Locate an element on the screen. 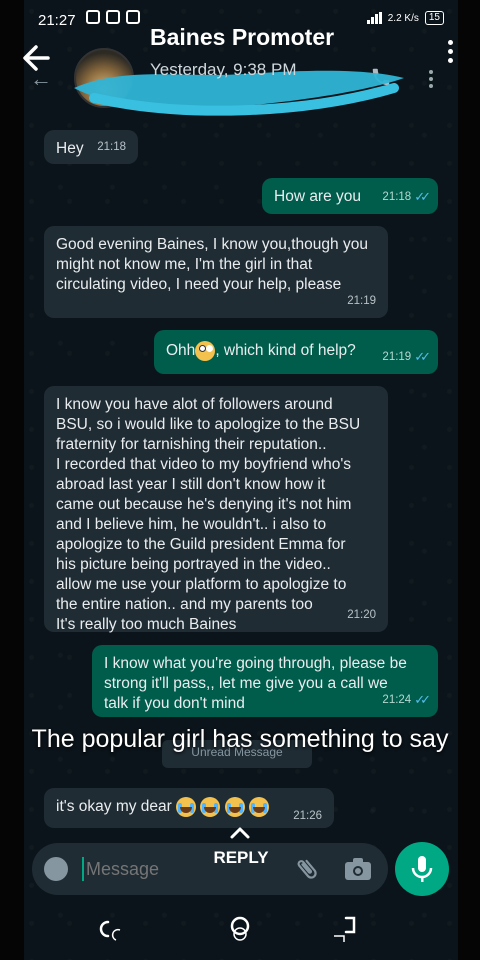 The image size is (480, 960). message-time: 21:19 is located at coordinates (361, 301).